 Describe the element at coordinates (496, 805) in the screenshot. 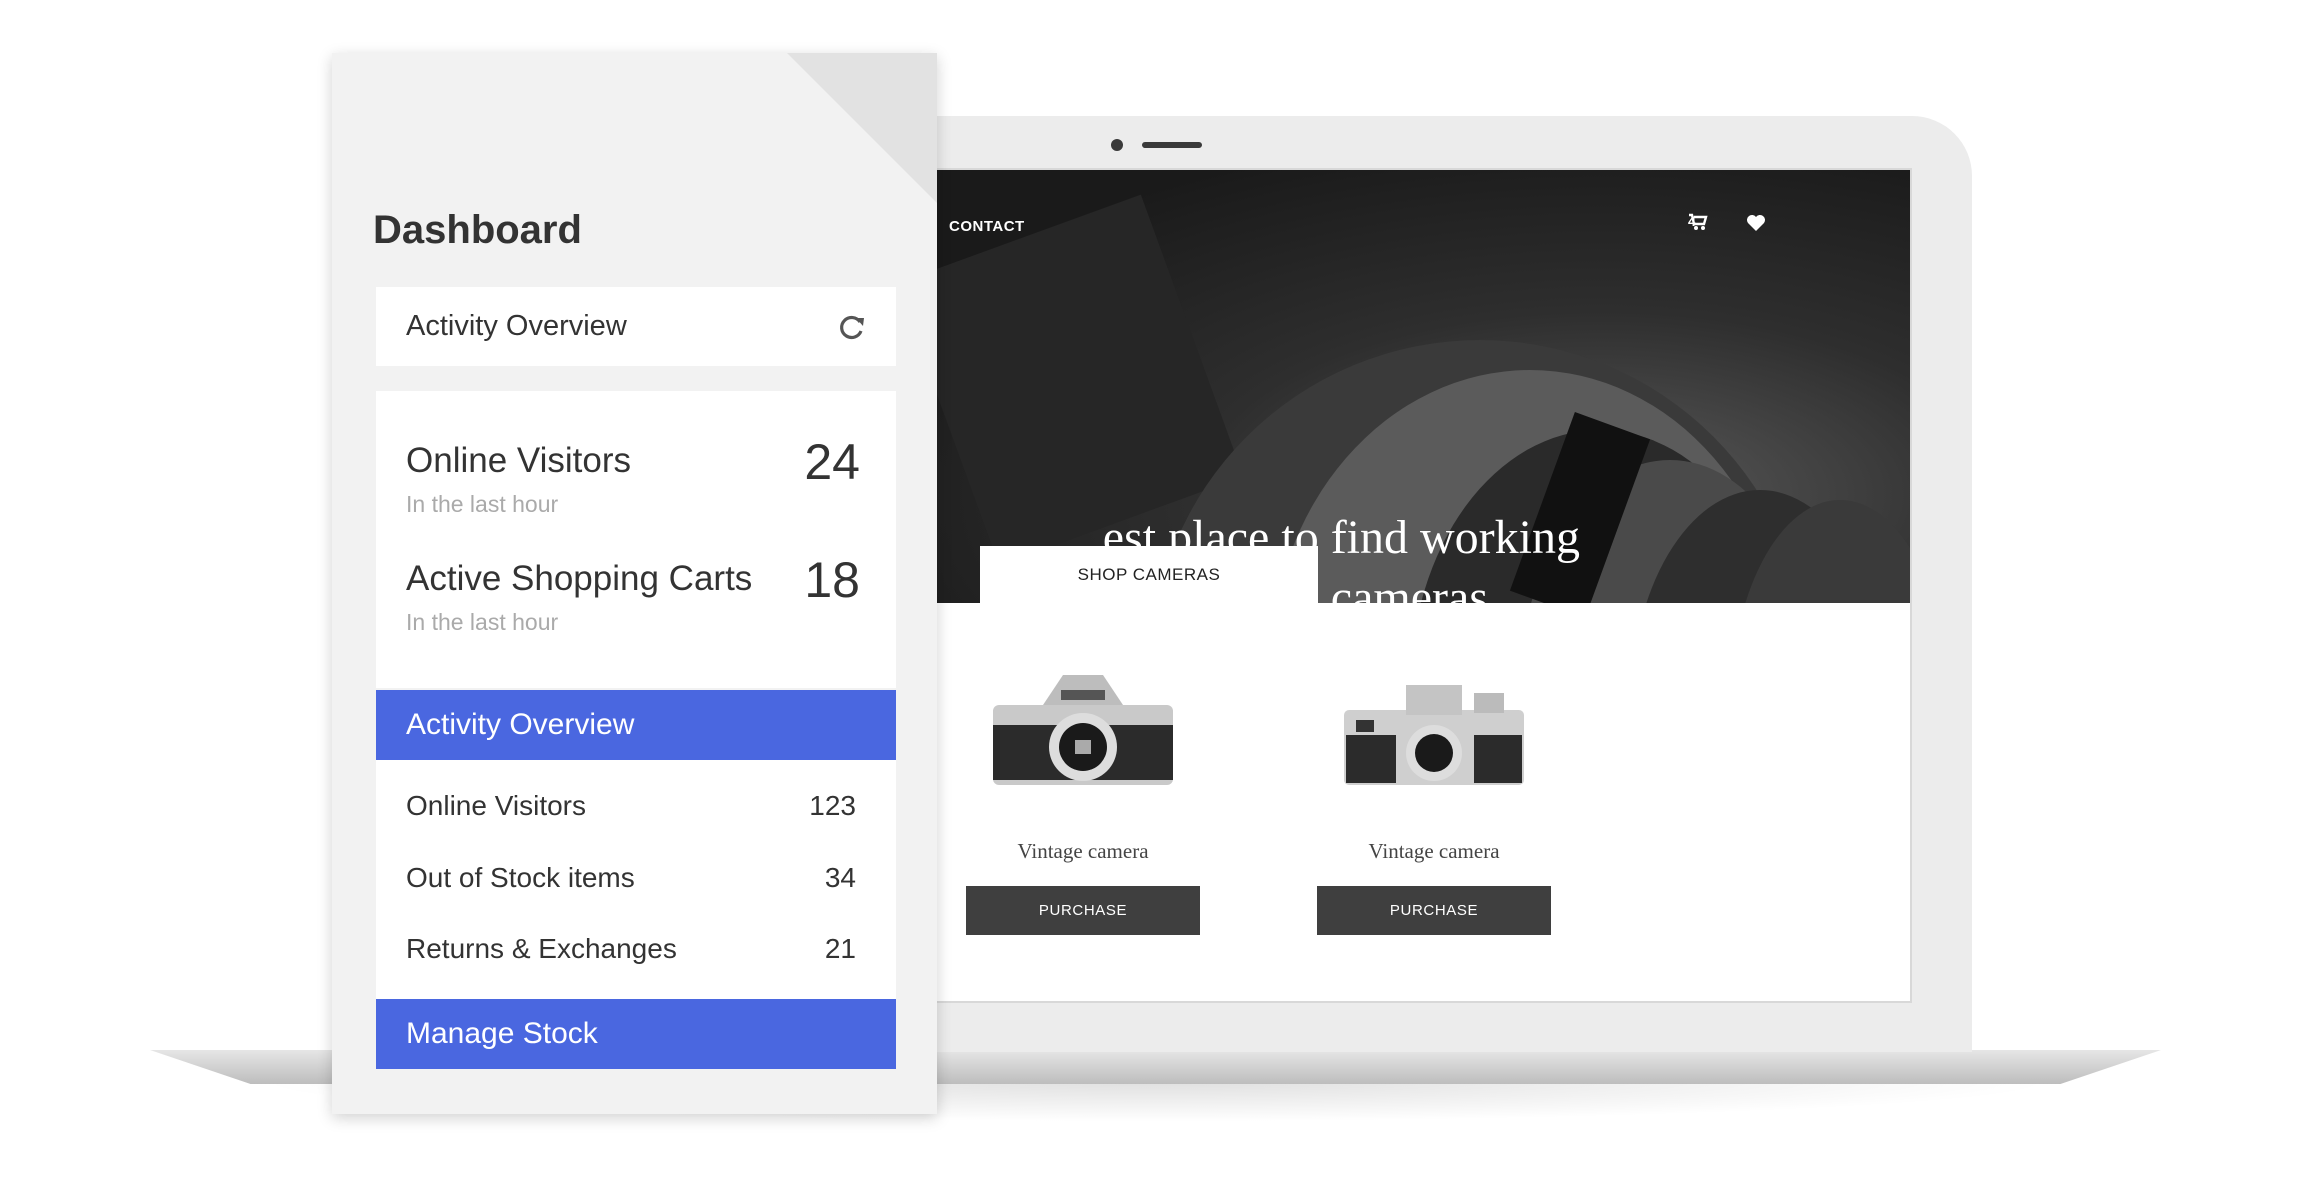

I see `list-item-label: Online Visitors` at that location.